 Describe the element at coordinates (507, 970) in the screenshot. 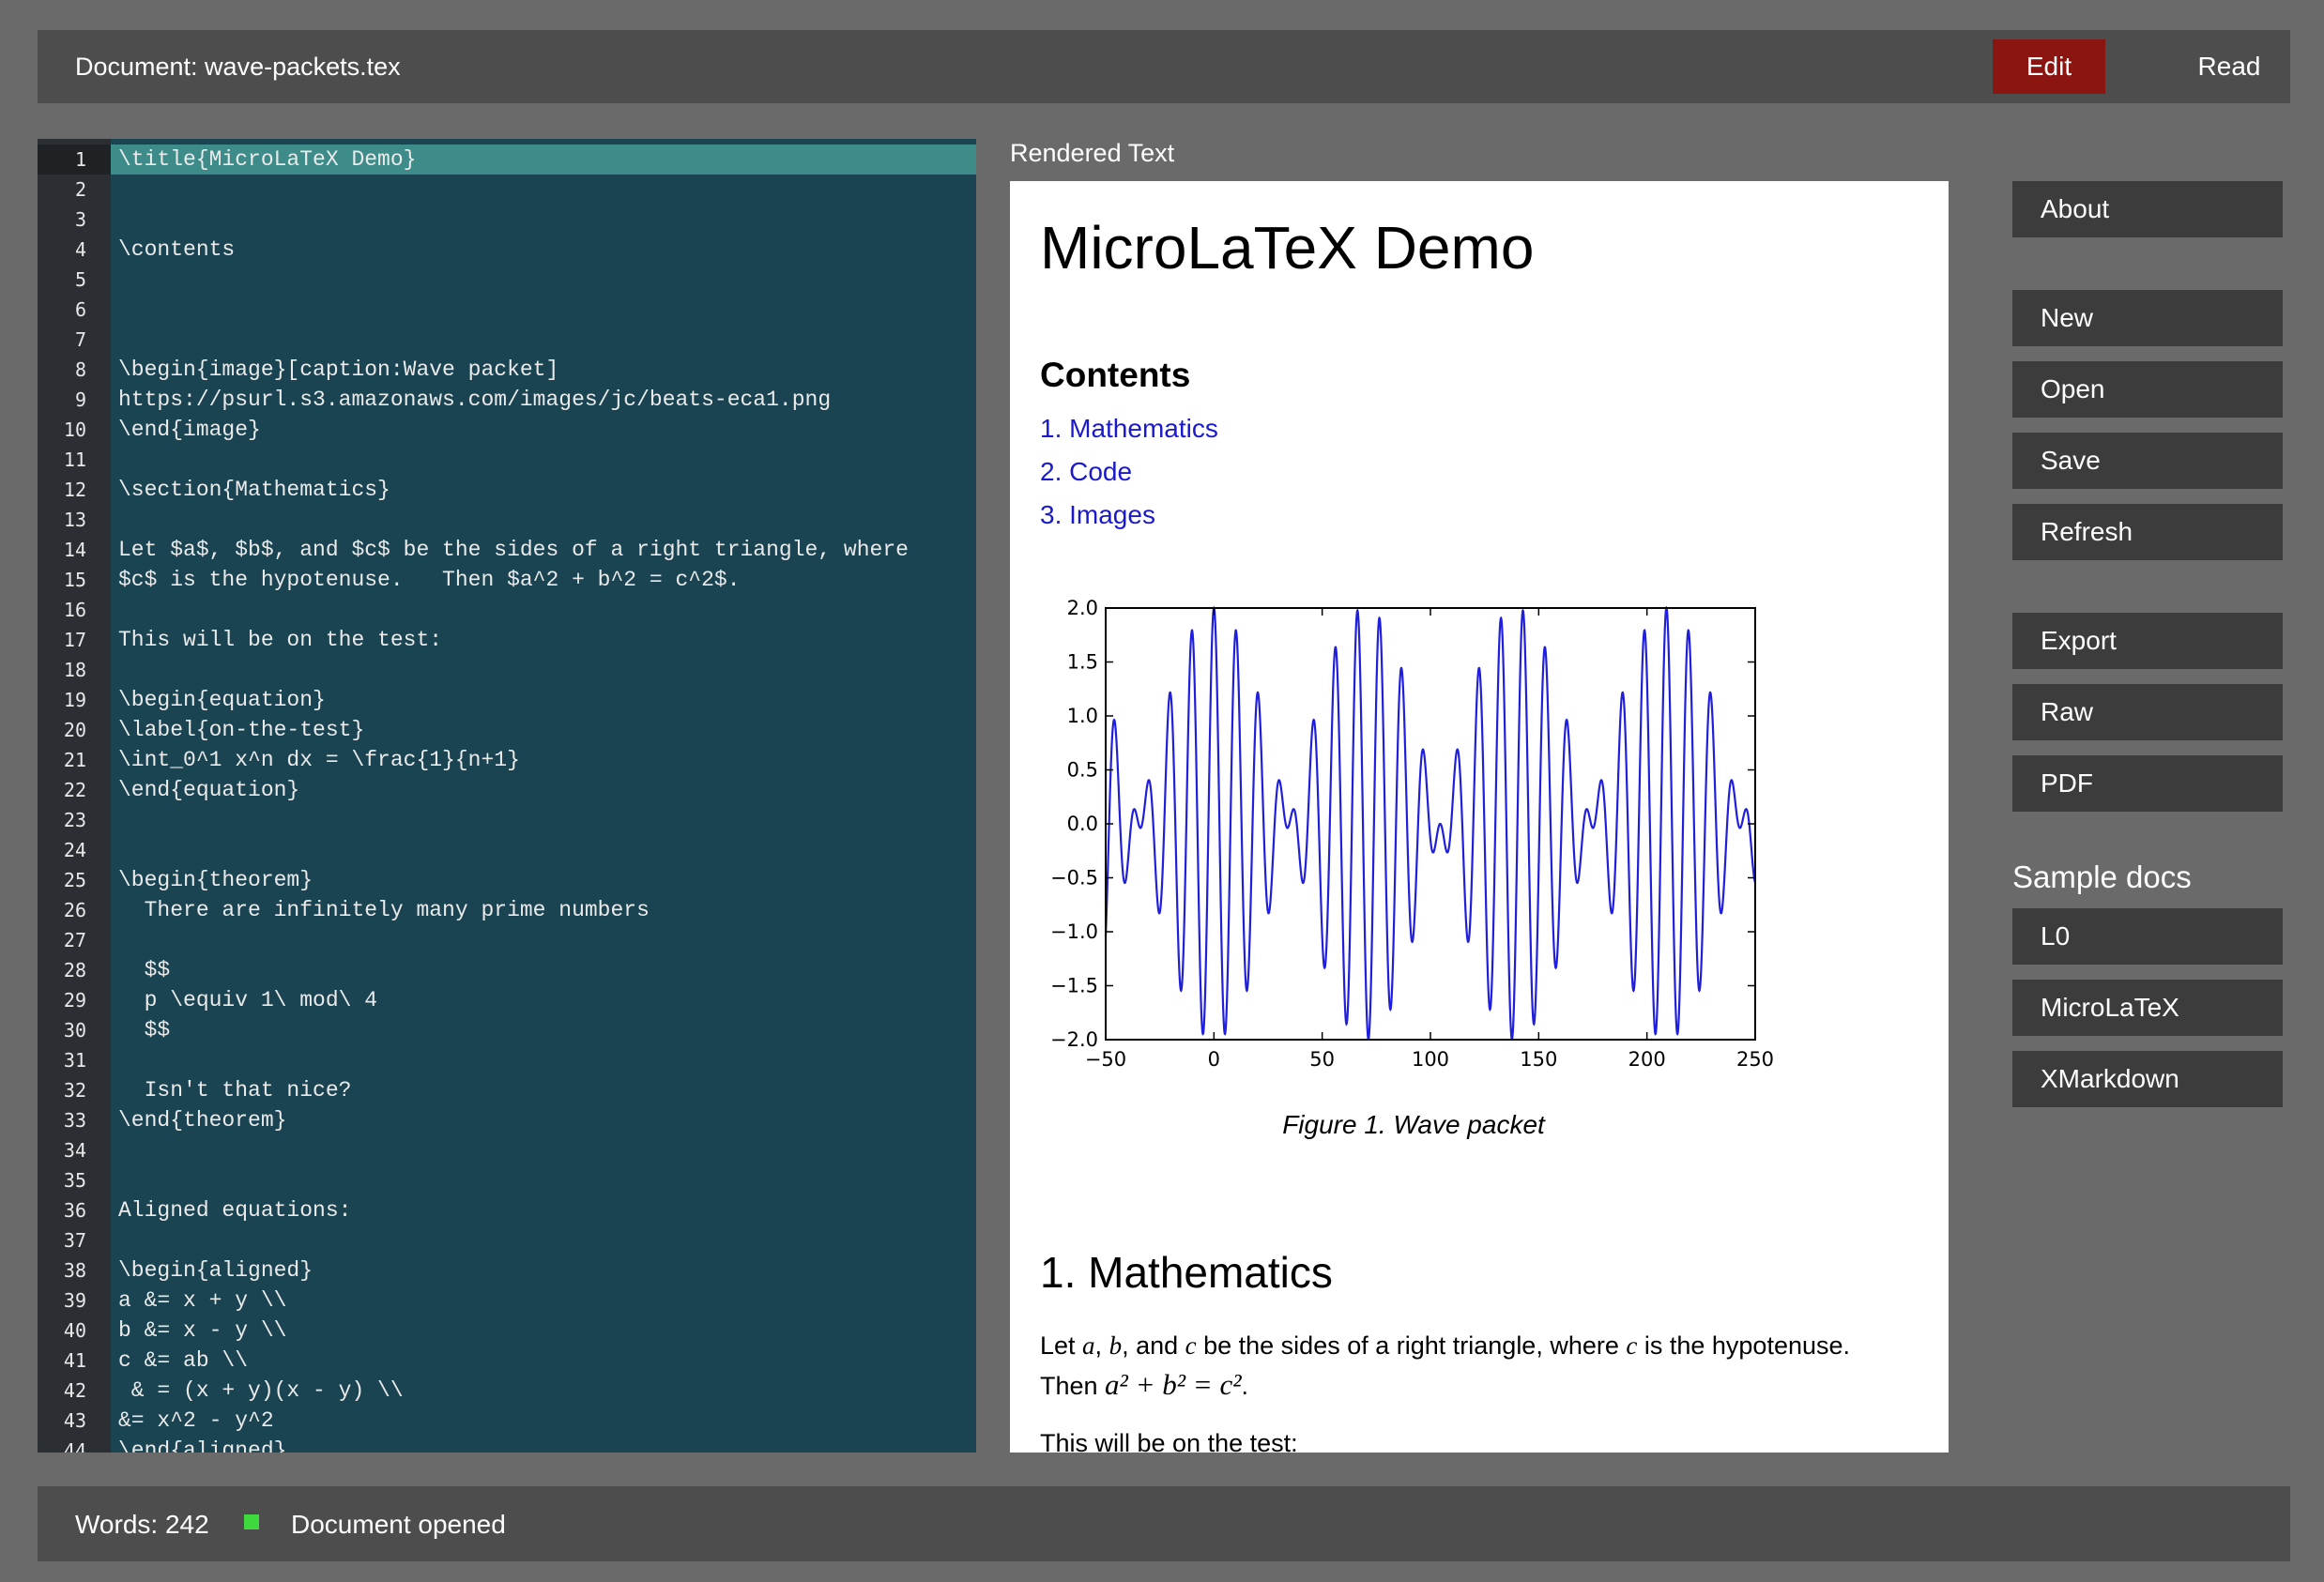

I see `editor-line: 28 $$` at that location.